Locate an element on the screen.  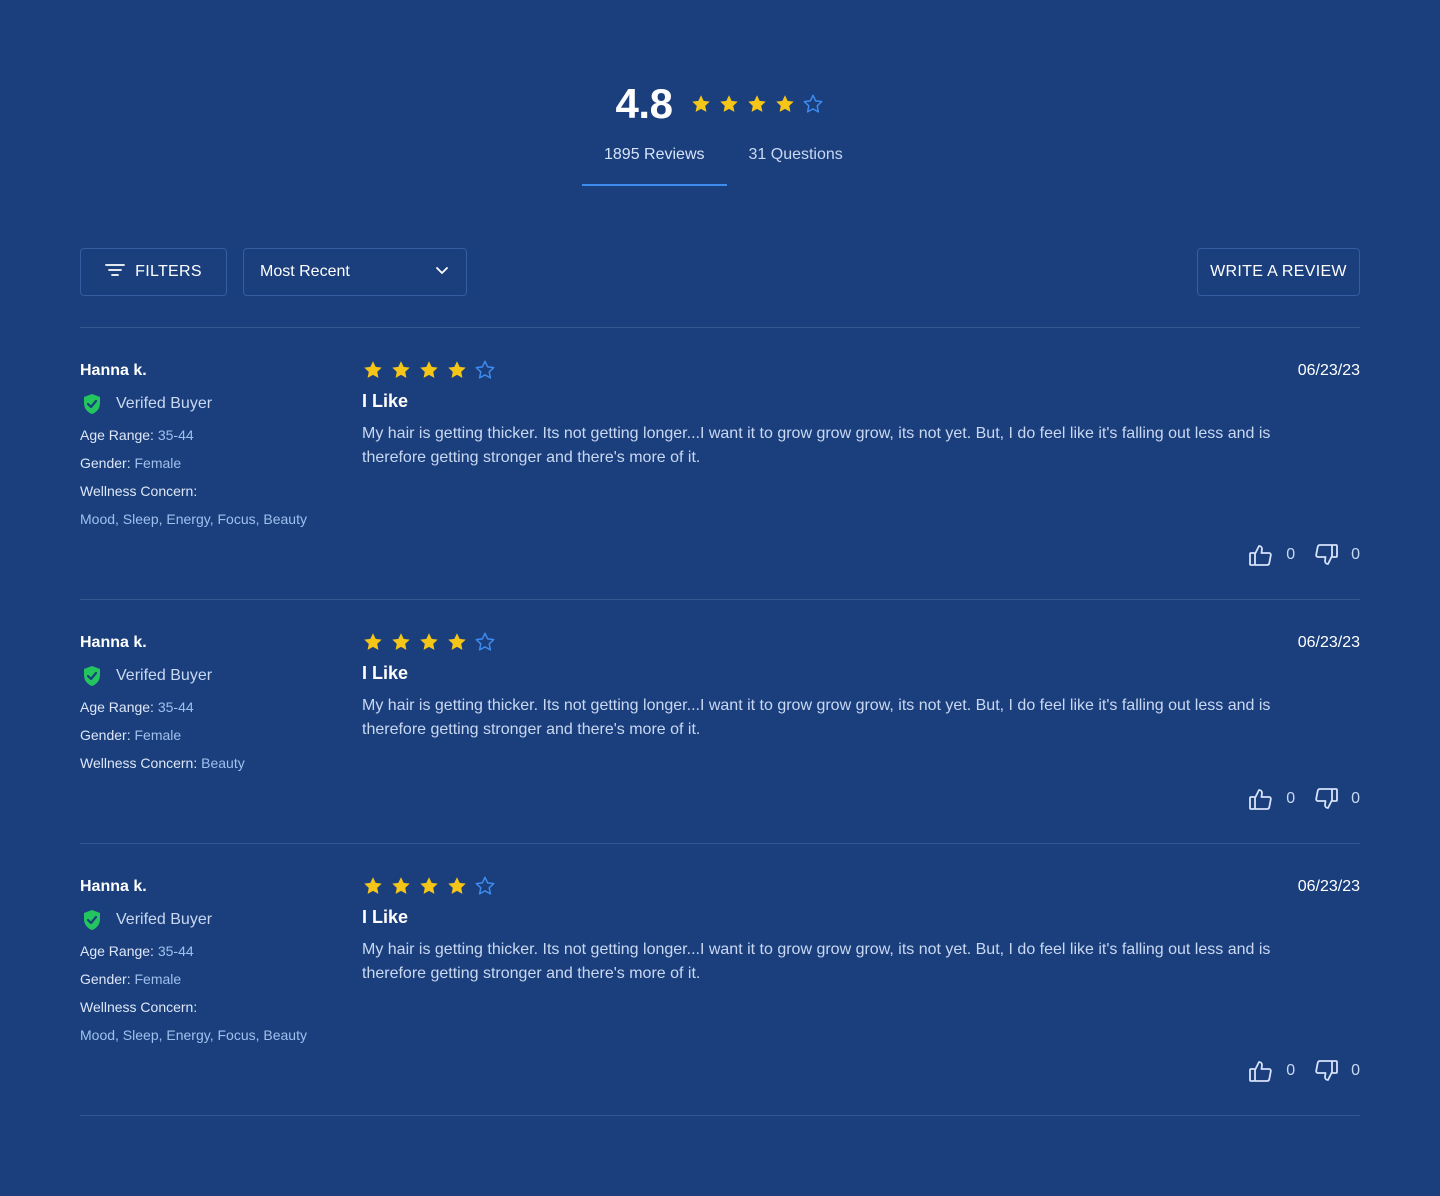
sort-selected-value: Most Recent is located at coordinates (305, 271).